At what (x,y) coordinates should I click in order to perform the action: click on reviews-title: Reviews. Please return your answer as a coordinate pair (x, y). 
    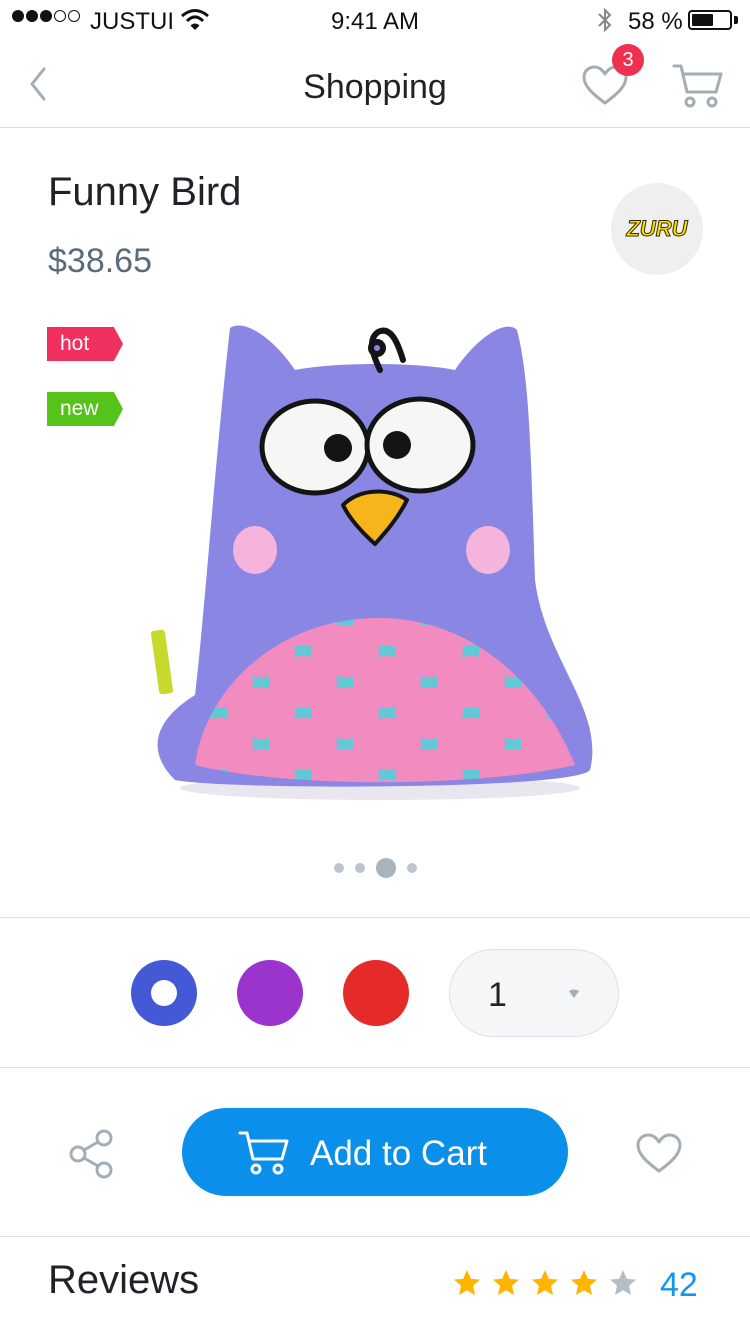
    Looking at the image, I should click on (124, 1280).